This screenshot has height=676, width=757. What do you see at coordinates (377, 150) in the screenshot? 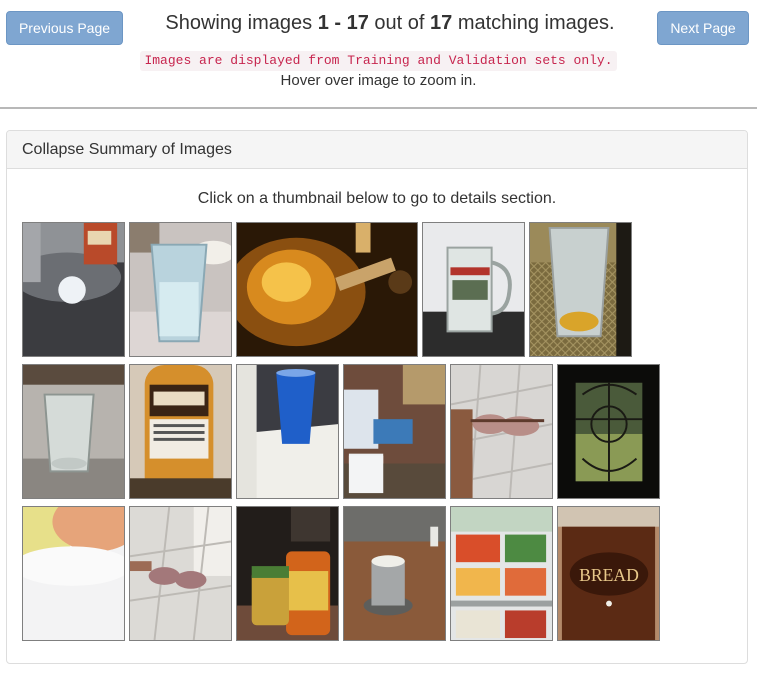
I see `collapse-summary-toggle: Collapse Summary of Images` at bounding box center [377, 150].